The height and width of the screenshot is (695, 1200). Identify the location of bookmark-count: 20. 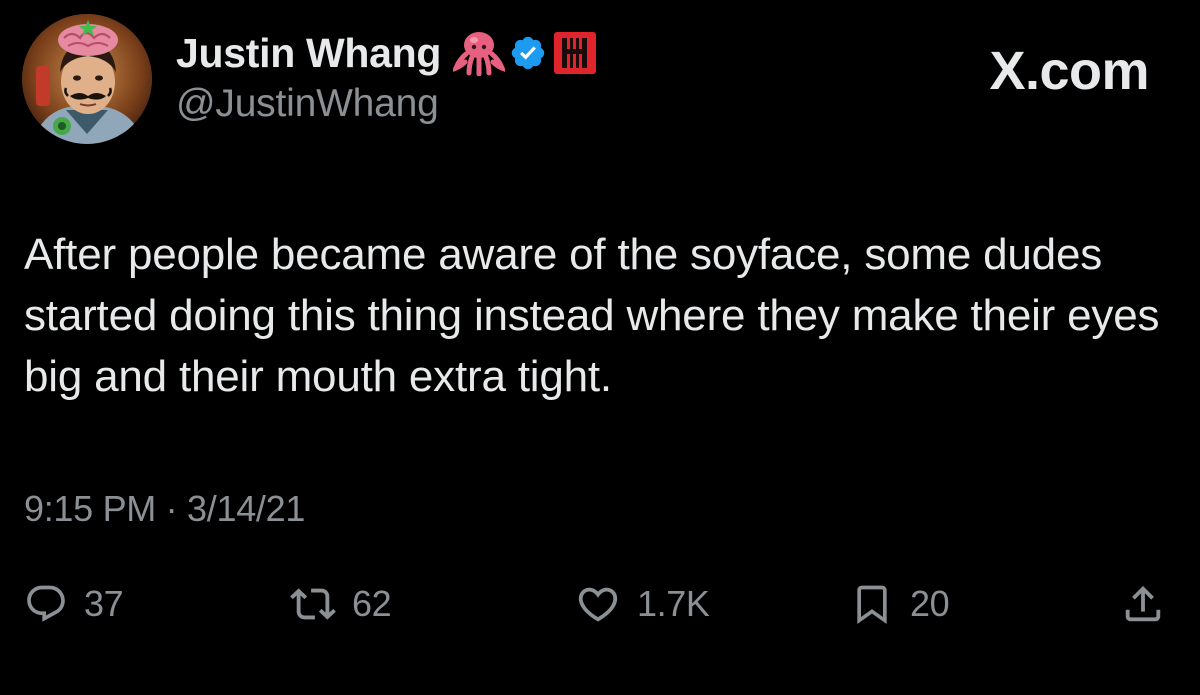
(930, 603).